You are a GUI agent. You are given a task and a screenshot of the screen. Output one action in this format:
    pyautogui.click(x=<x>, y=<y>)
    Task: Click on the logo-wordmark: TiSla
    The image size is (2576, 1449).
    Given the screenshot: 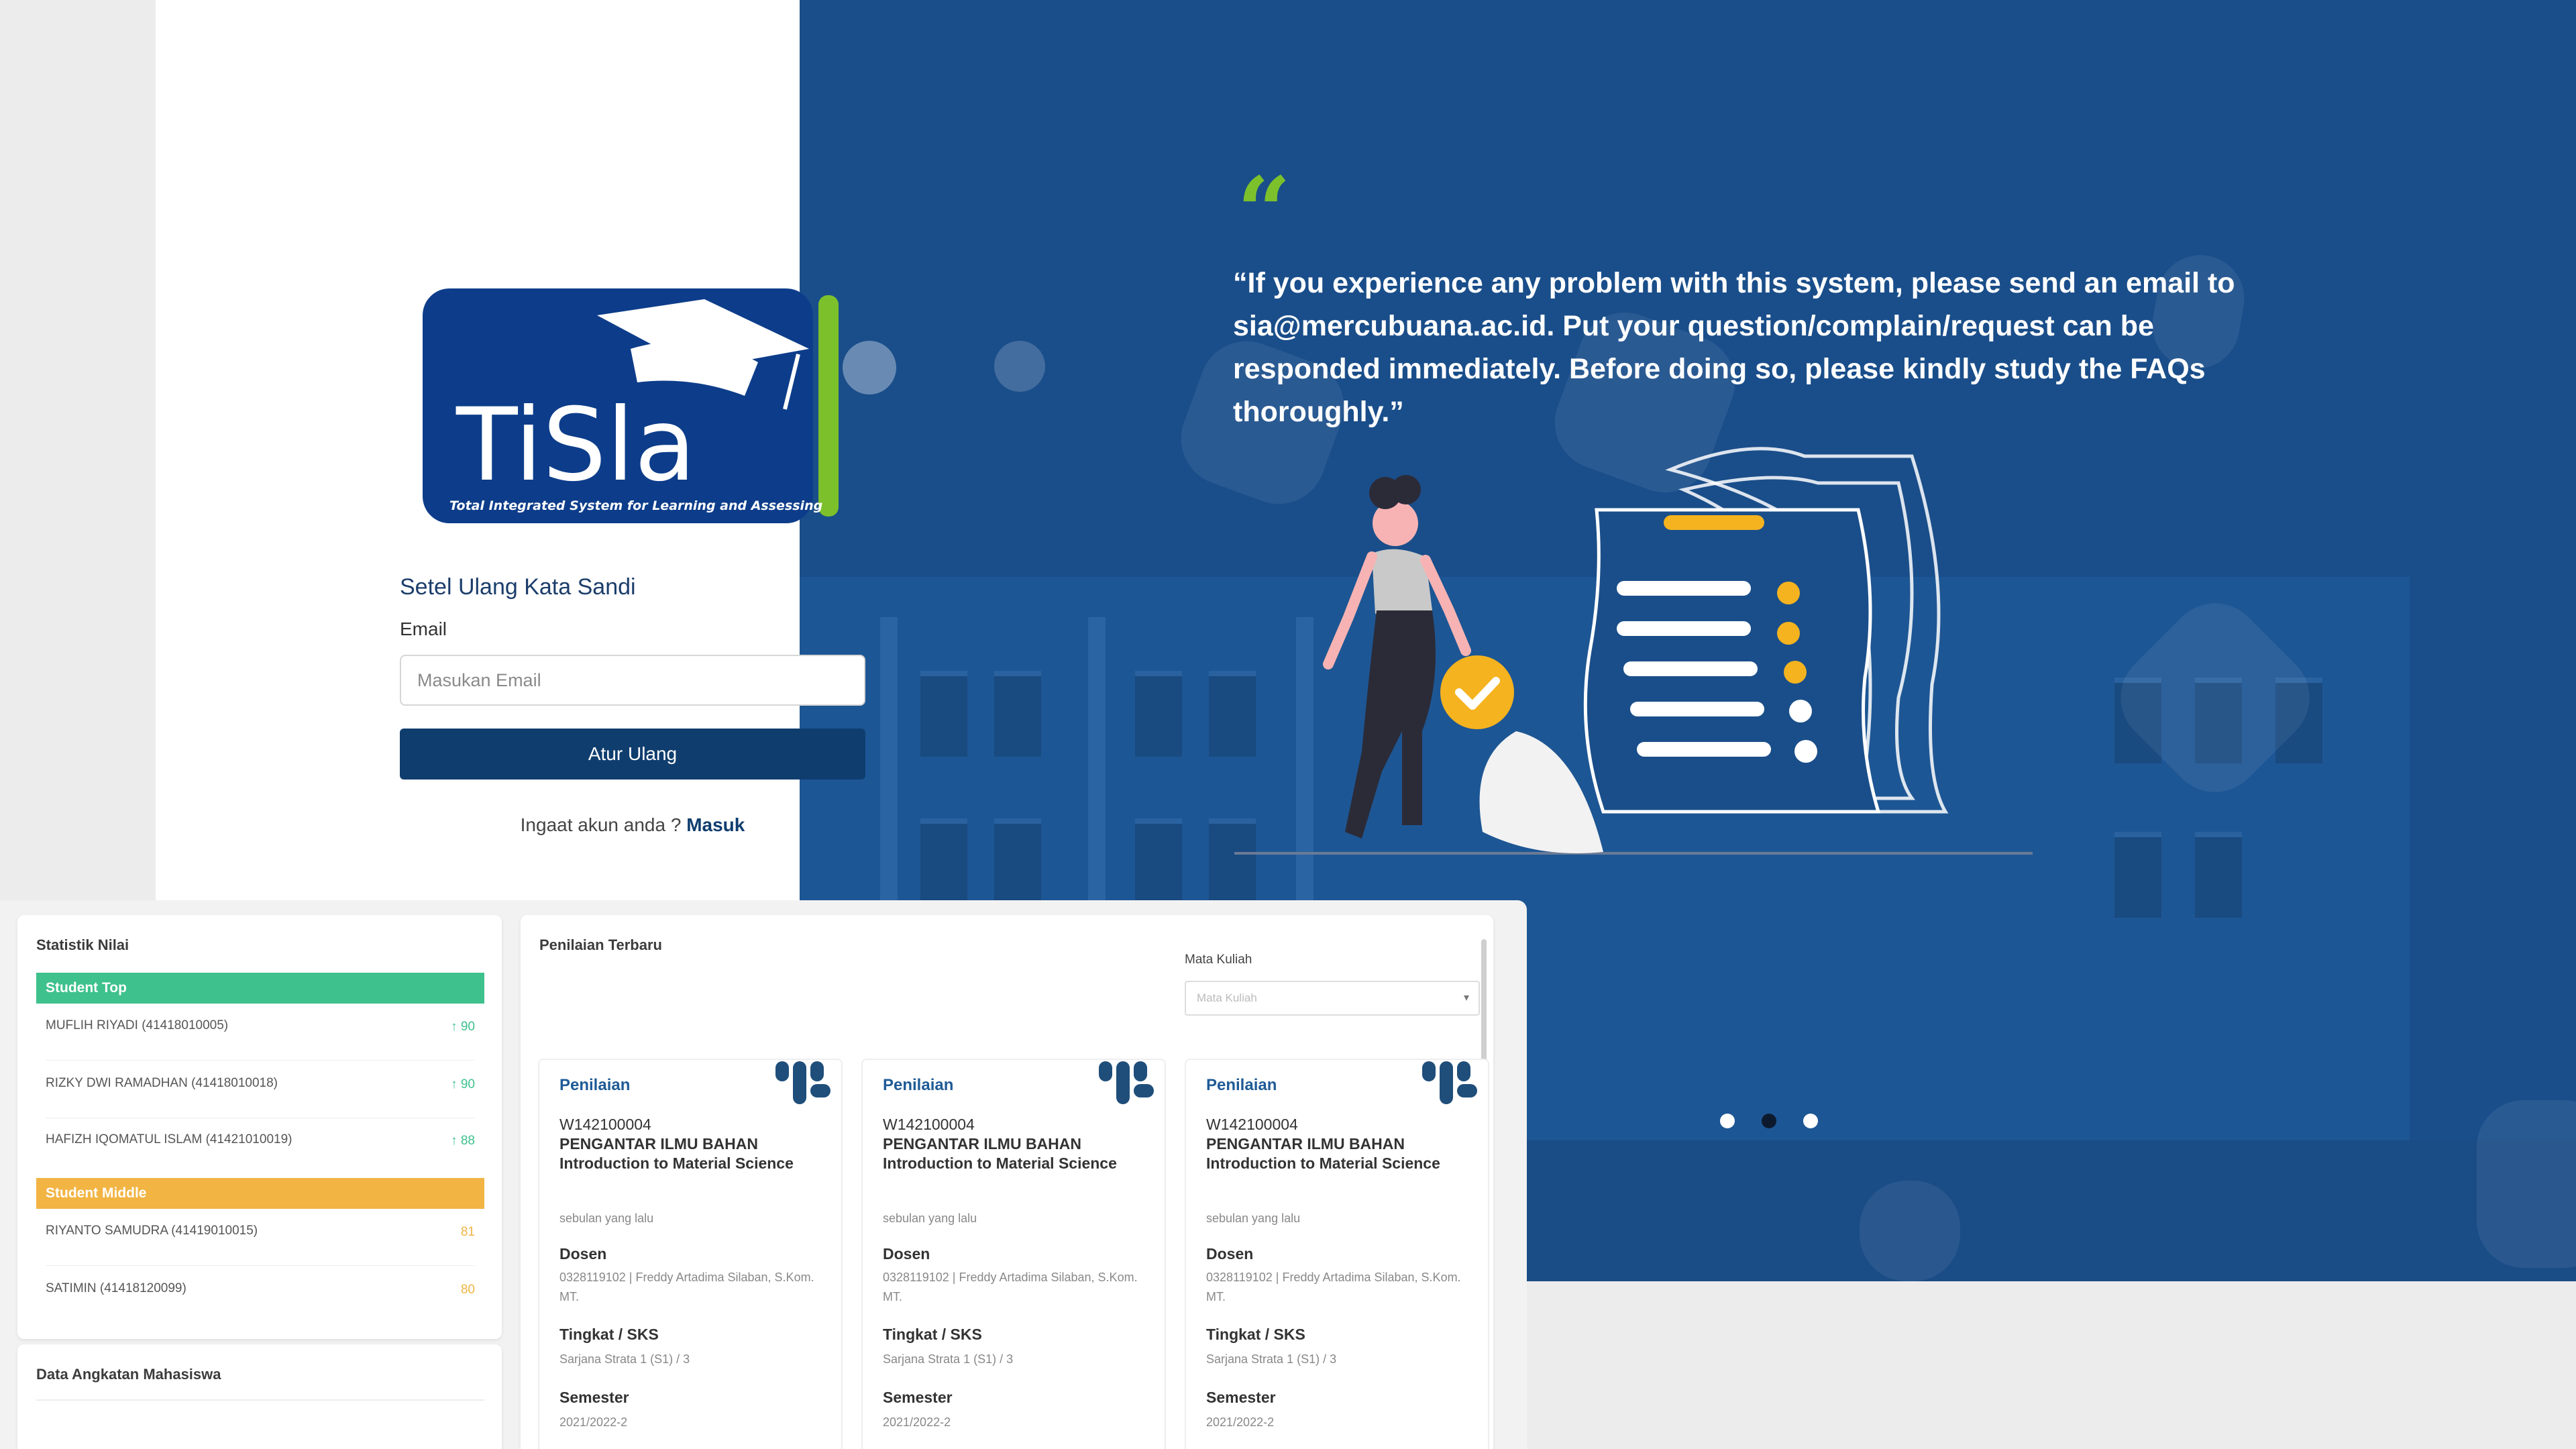 What is the action you would take?
    pyautogui.click(x=575, y=445)
    